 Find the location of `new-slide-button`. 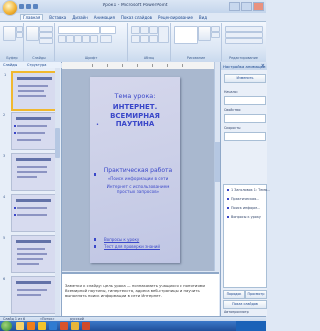

new-slide-button is located at coordinates (32, 33).